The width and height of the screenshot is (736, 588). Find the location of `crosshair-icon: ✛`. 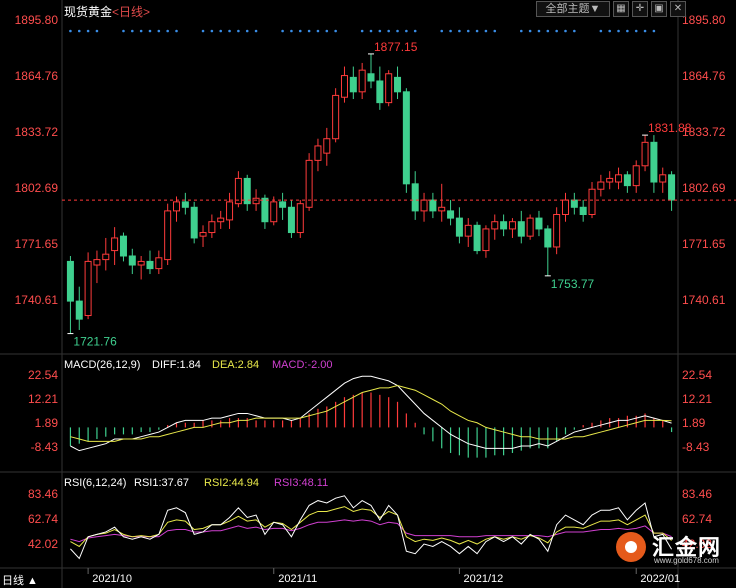

crosshair-icon: ✛ is located at coordinates (640, 9).